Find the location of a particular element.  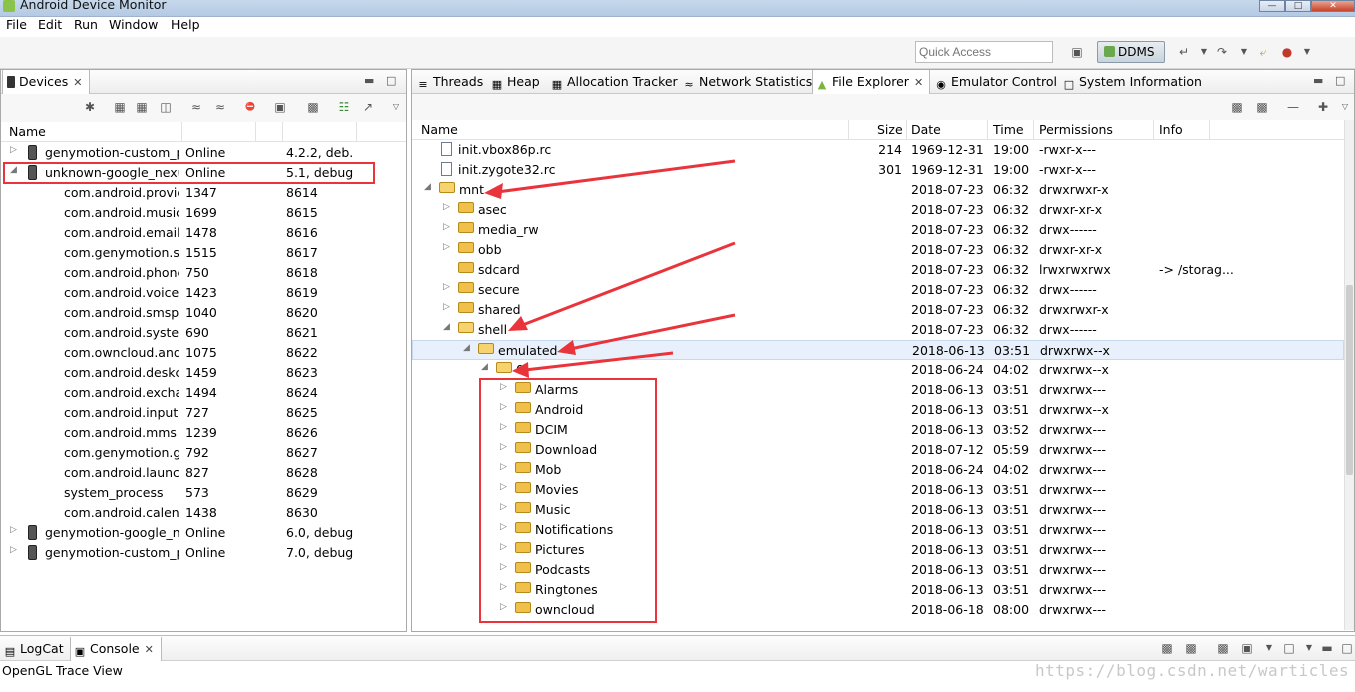

annotation-arrow-emulated is located at coordinates (646, 334).